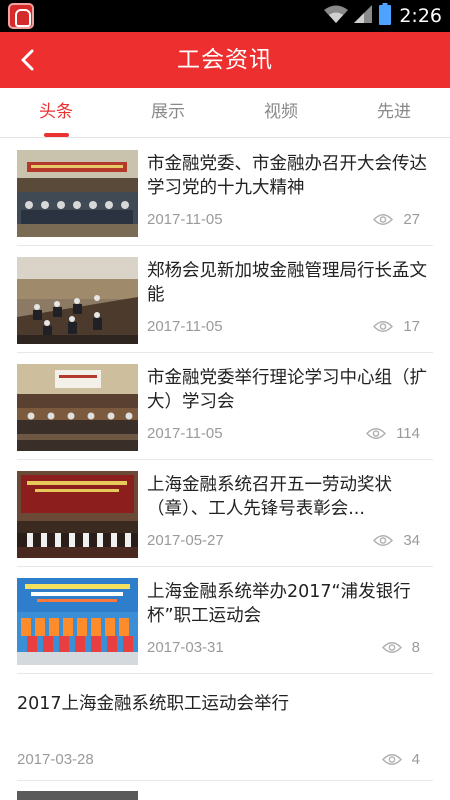 The image size is (450, 800). I want to click on chevron-left-icon, so click(27, 60).